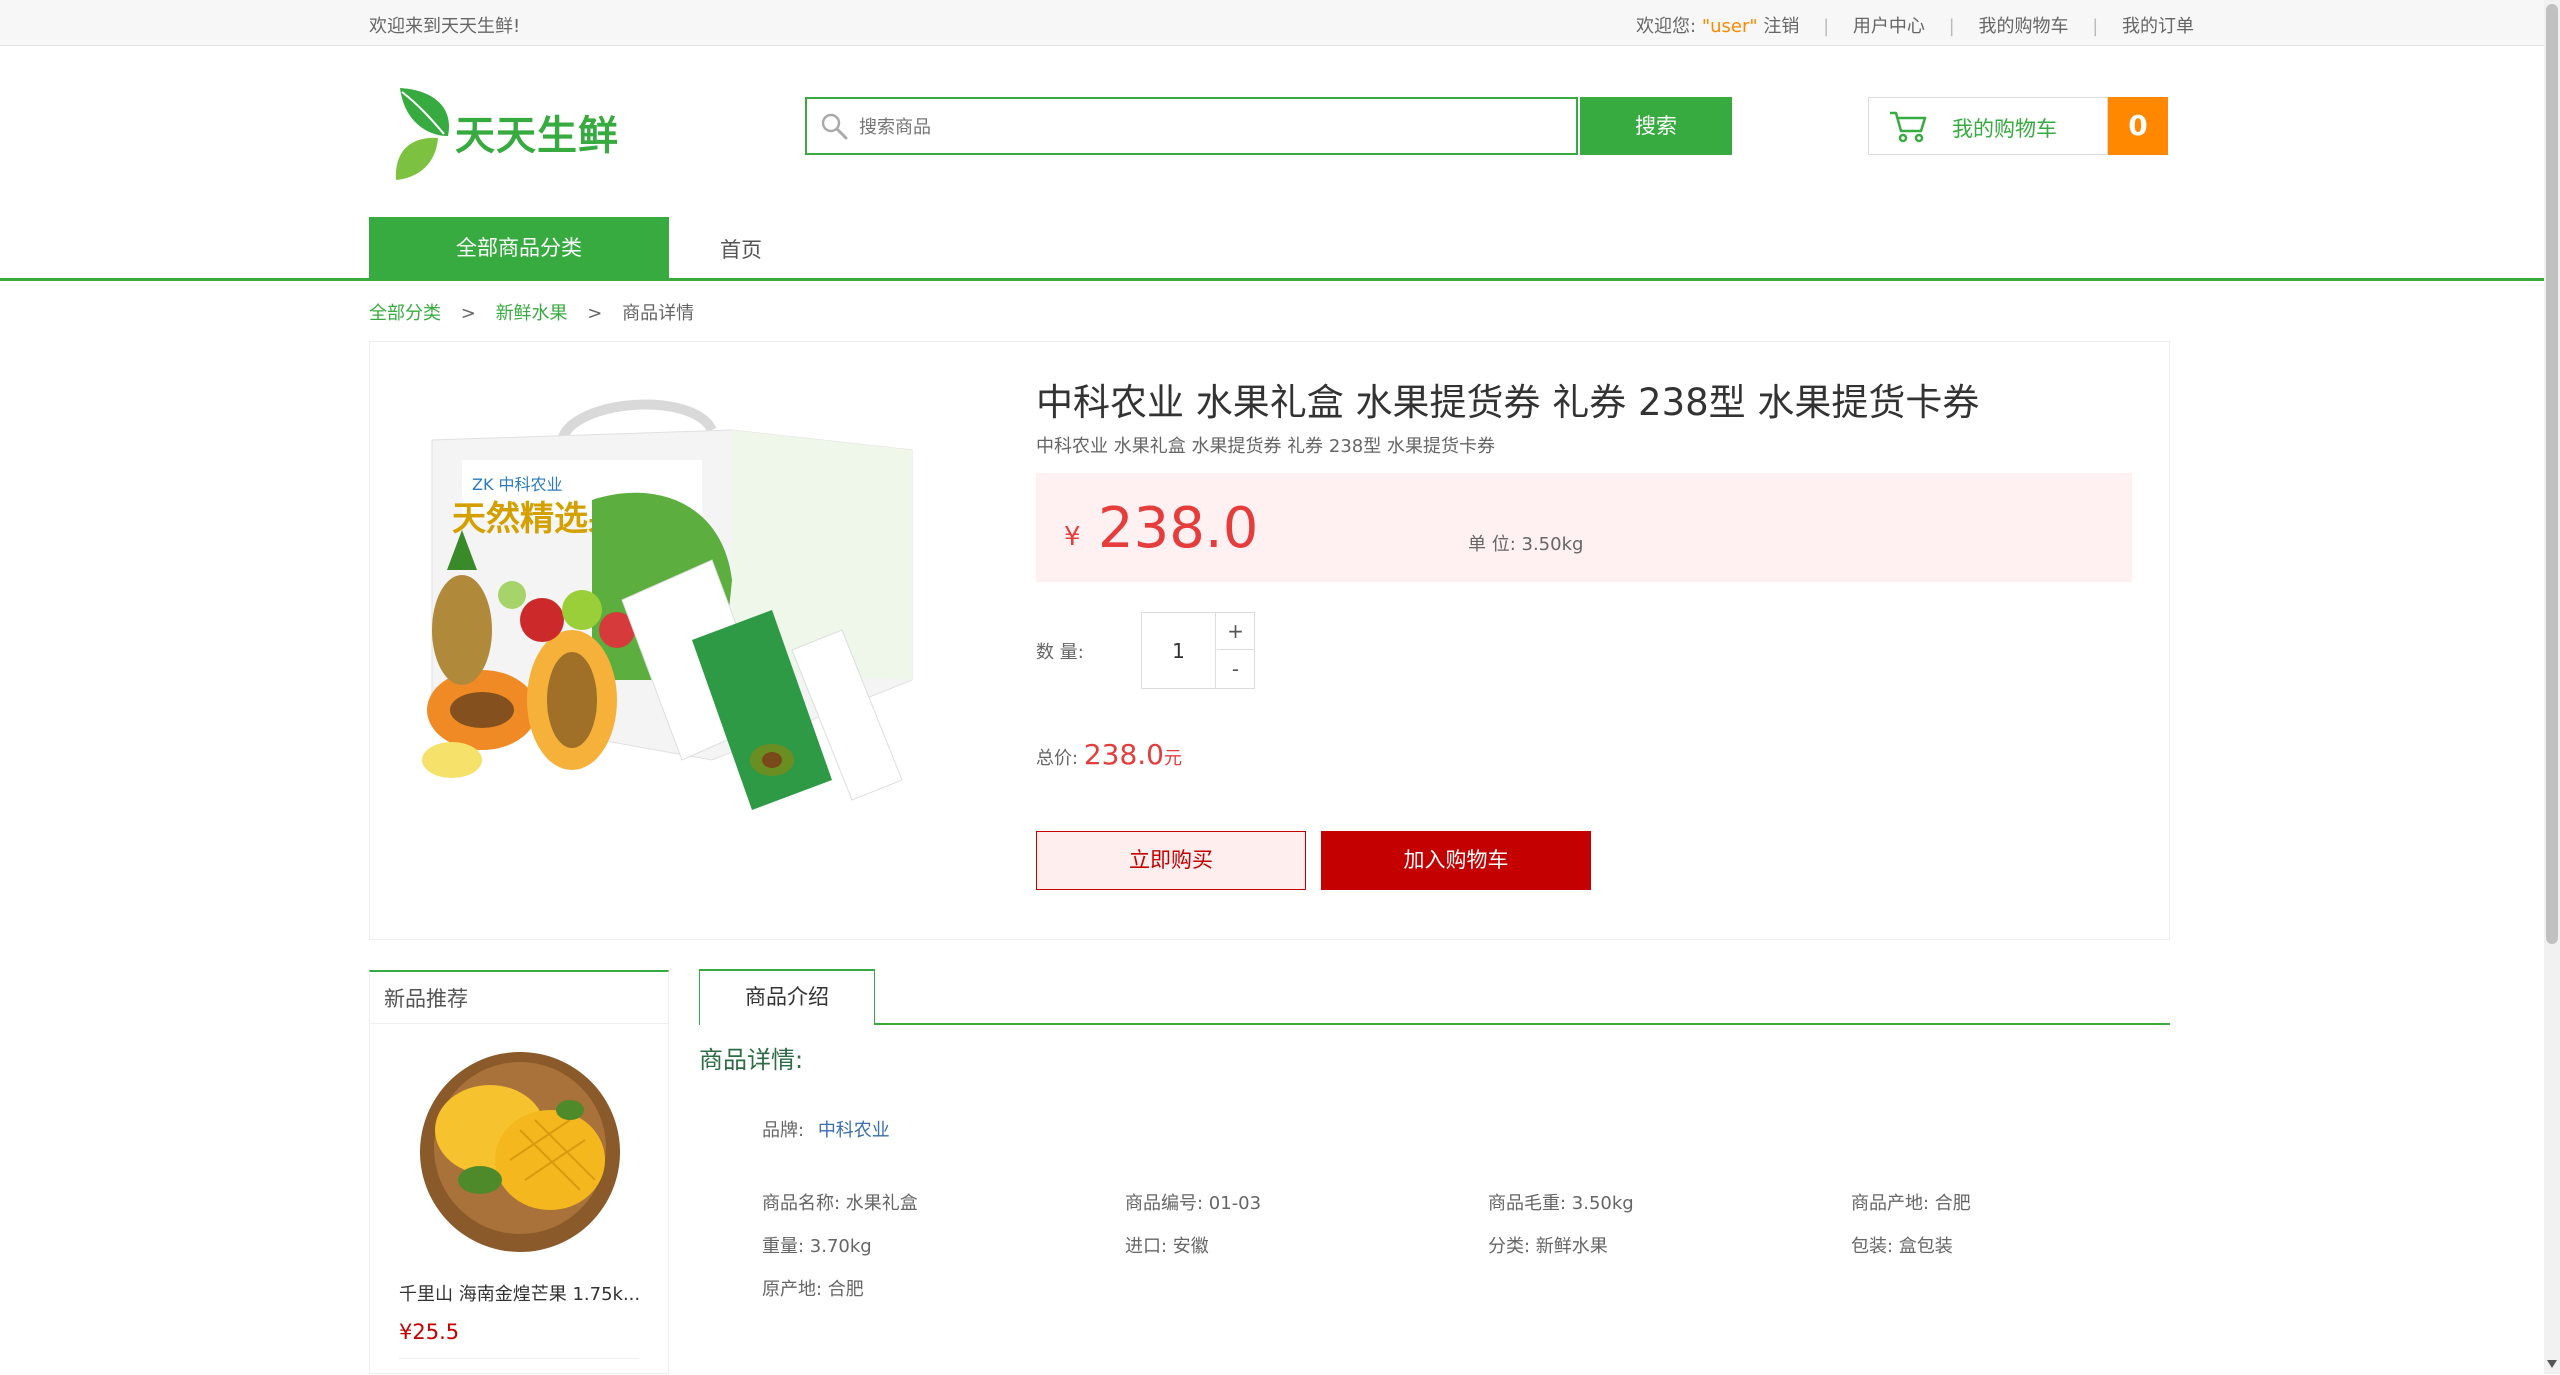 This screenshot has height=1375, width=2560. I want to click on quantity-input, so click(1179, 650).